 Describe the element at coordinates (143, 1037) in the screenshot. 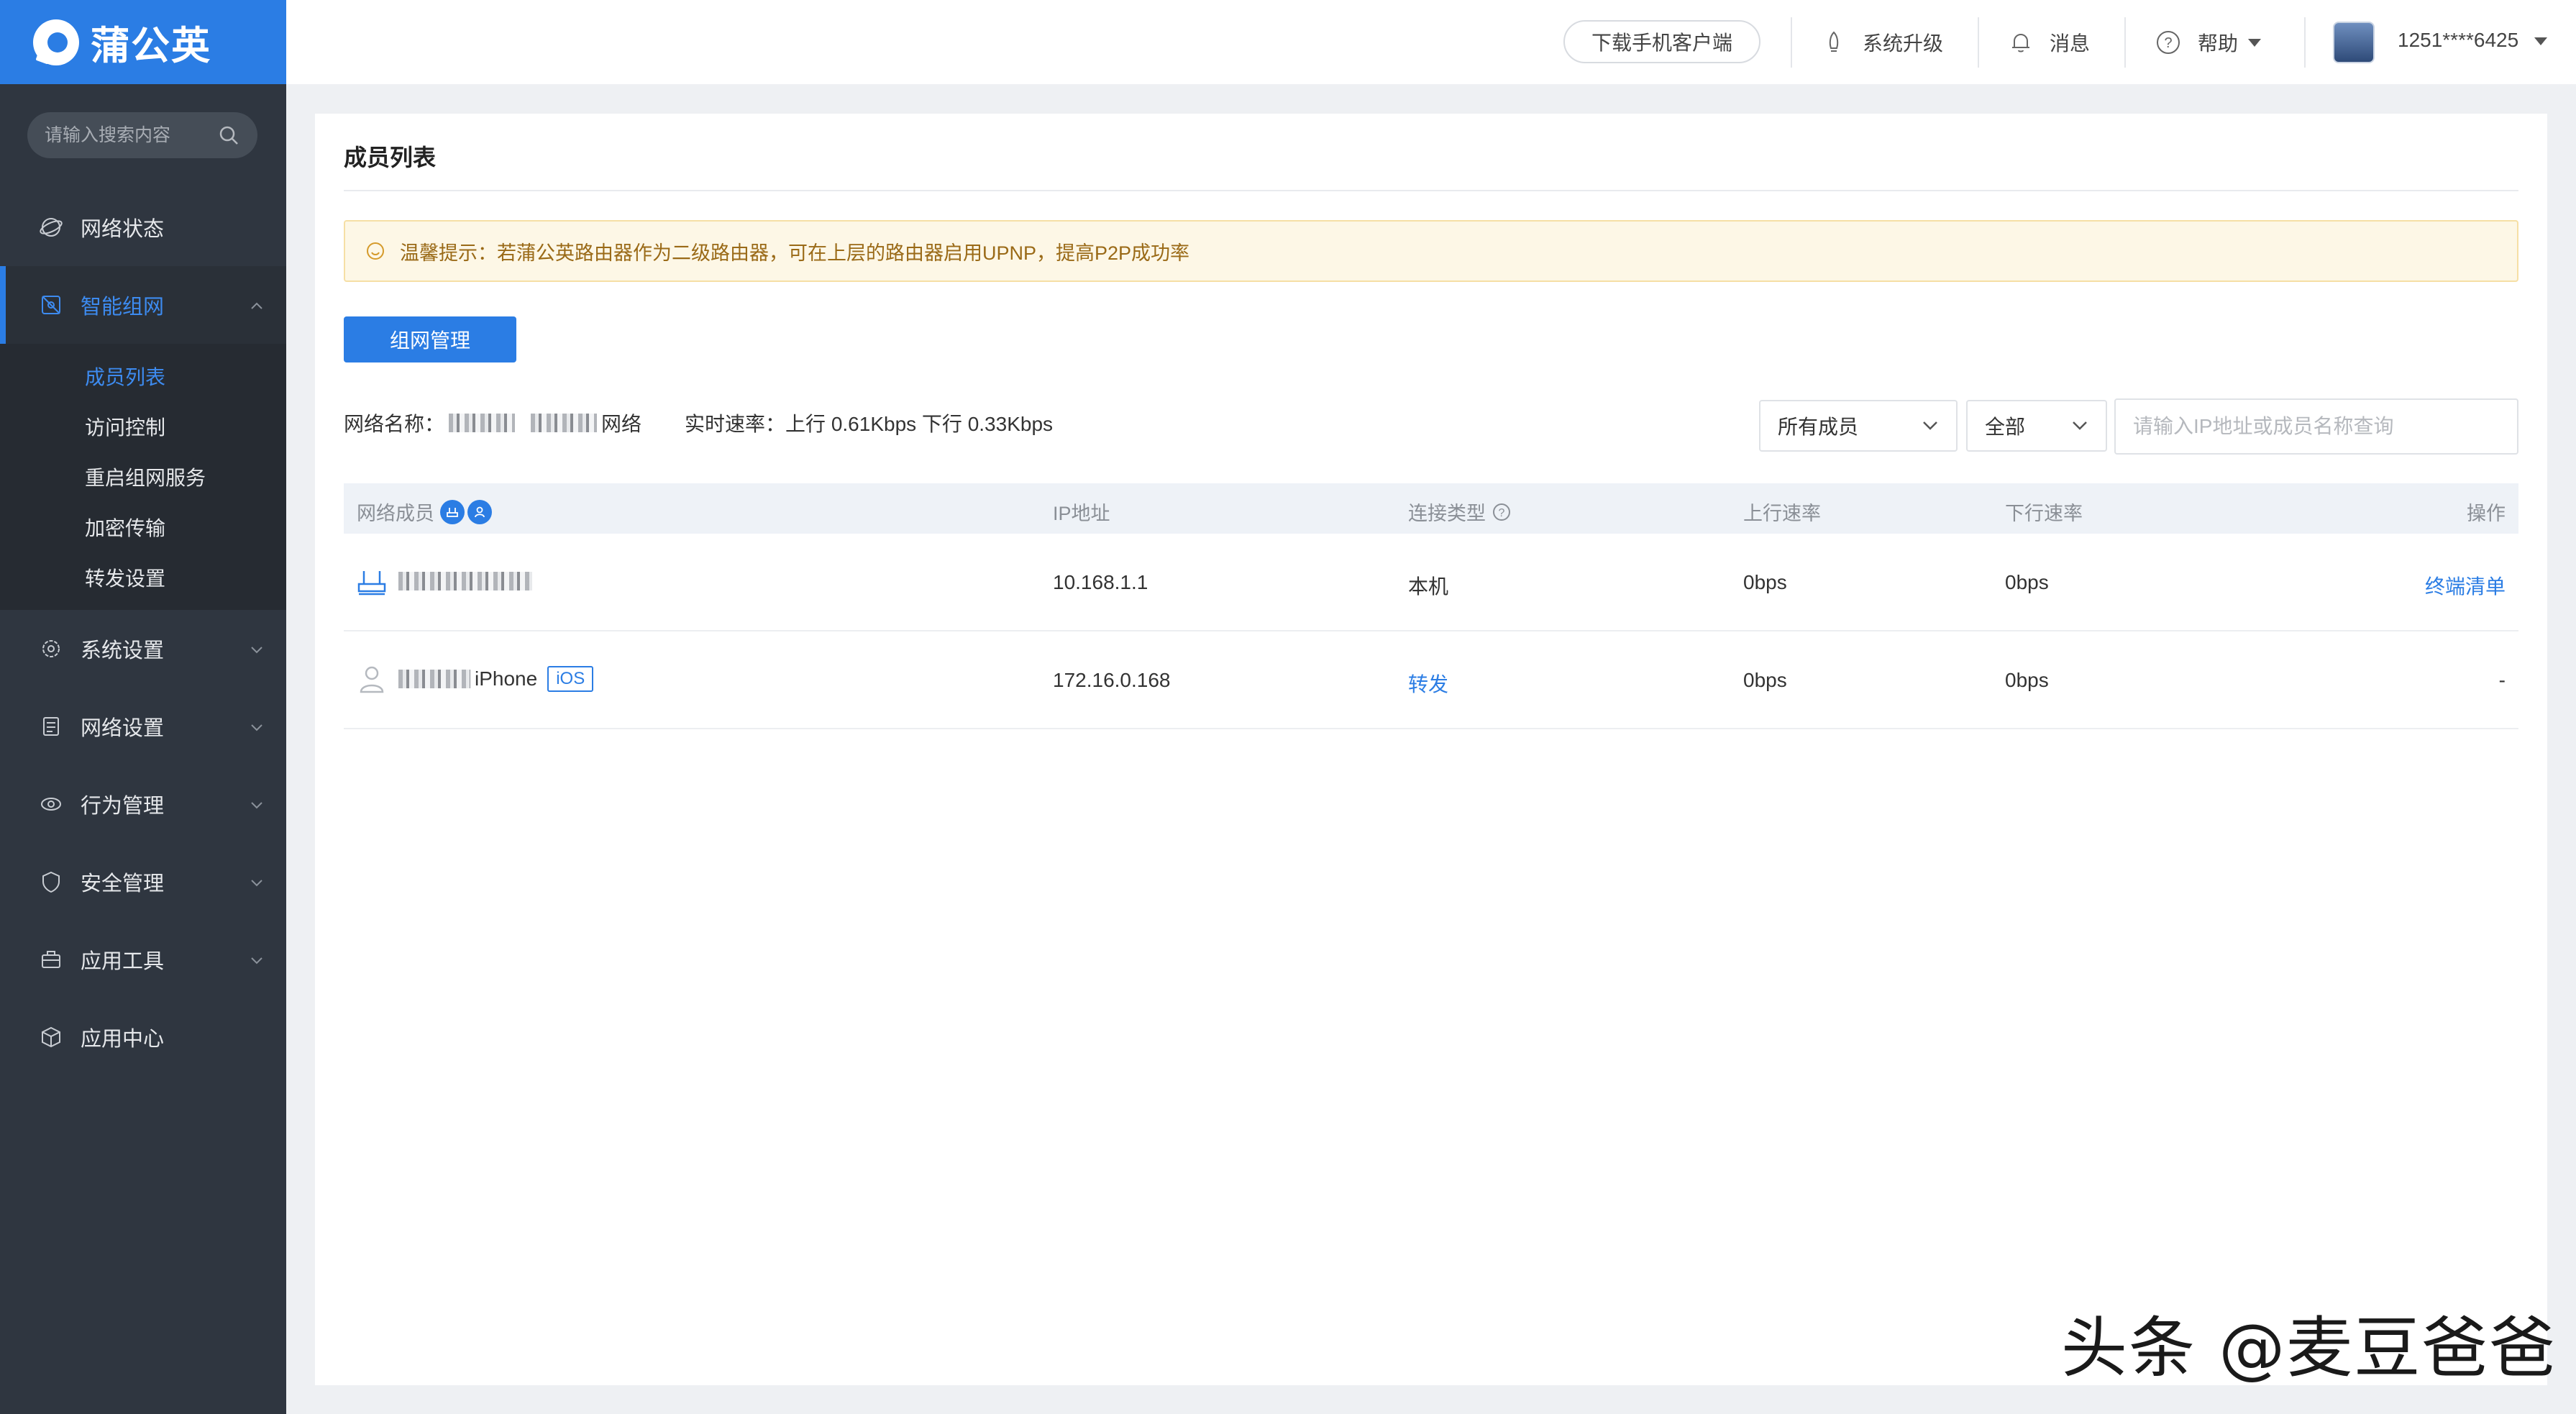

I see `sidebar-item-app-center: 应用中心` at that location.